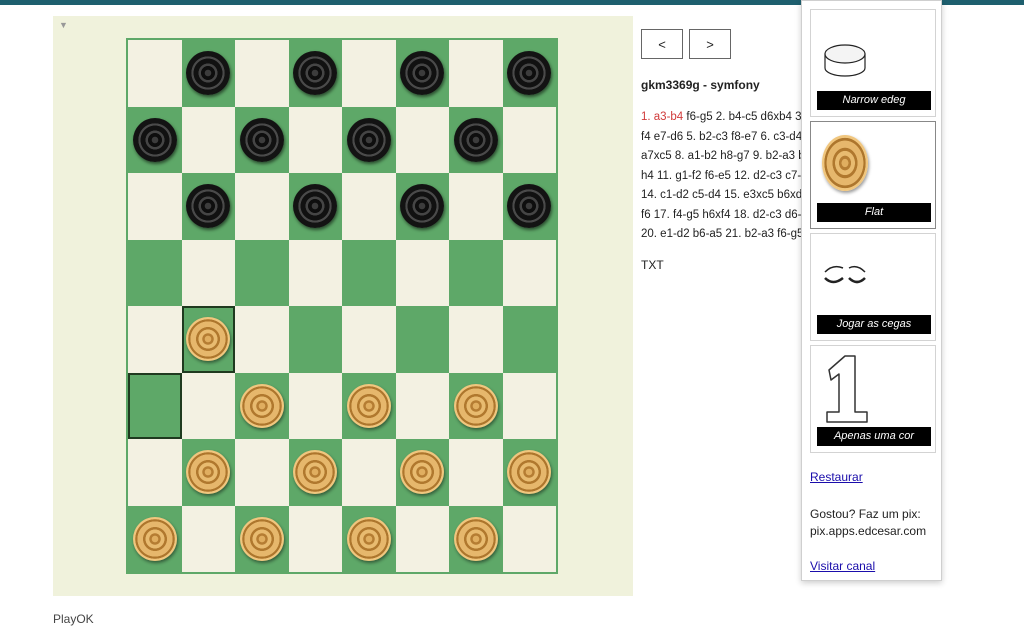 Image resolution: width=1024 pixels, height=640 pixels. I want to click on next-move-button: >, so click(710, 44).